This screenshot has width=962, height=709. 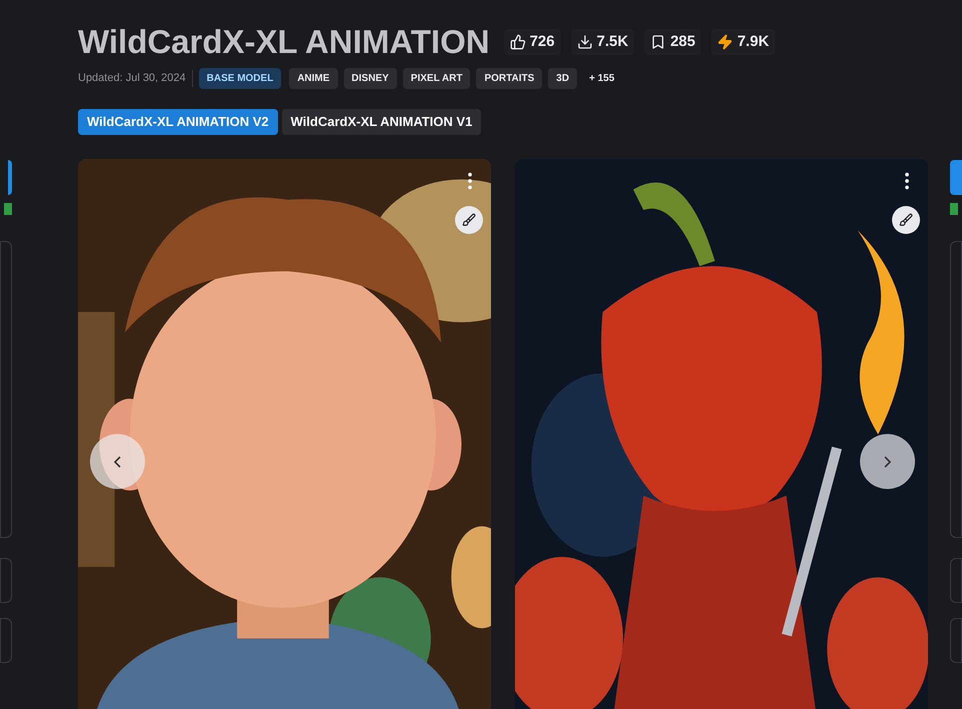 I want to click on chevron-left-icon, so click(x=117, y=462).